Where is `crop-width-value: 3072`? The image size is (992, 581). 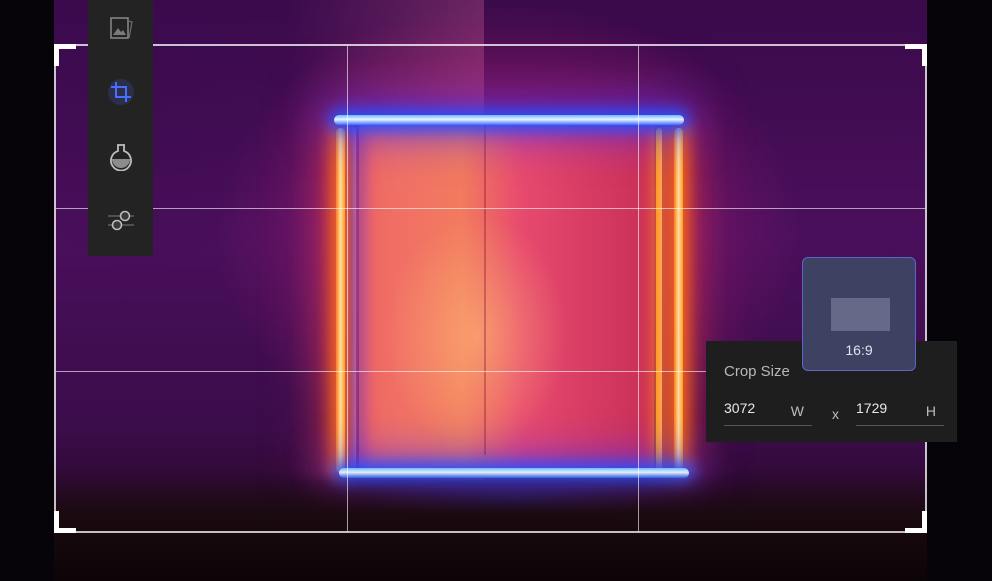 crop-width-value: 3072 is located at coordinates (739, 408).